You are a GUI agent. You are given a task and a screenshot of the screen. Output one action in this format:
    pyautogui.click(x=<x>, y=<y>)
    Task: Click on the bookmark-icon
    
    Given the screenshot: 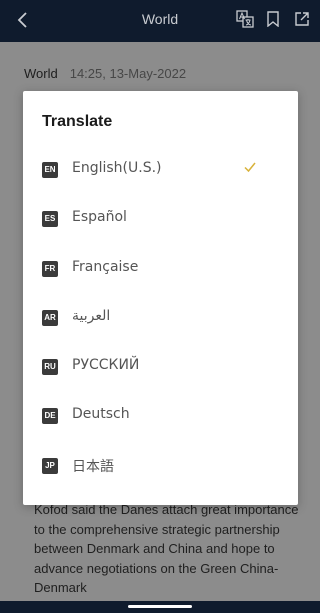 What is the action you would take?
    pyautogui.click(x=273, y=19)
    